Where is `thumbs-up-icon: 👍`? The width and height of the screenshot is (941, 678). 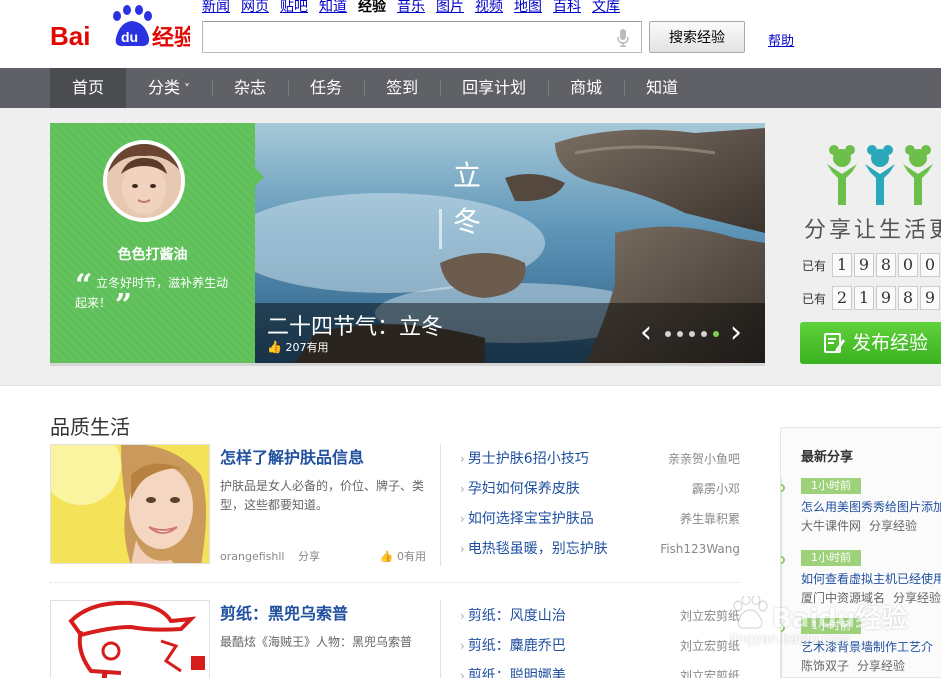
thumbs-up-icon: 👍 is located at coordinates (386, 556).